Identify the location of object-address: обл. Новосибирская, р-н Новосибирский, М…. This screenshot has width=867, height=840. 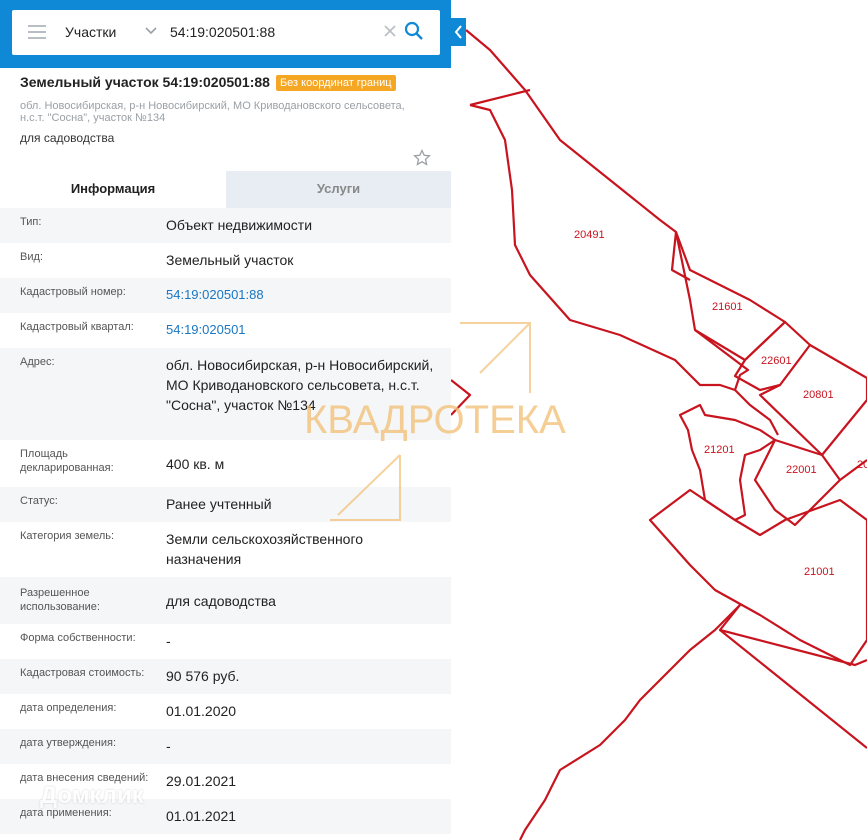
(212, 112).